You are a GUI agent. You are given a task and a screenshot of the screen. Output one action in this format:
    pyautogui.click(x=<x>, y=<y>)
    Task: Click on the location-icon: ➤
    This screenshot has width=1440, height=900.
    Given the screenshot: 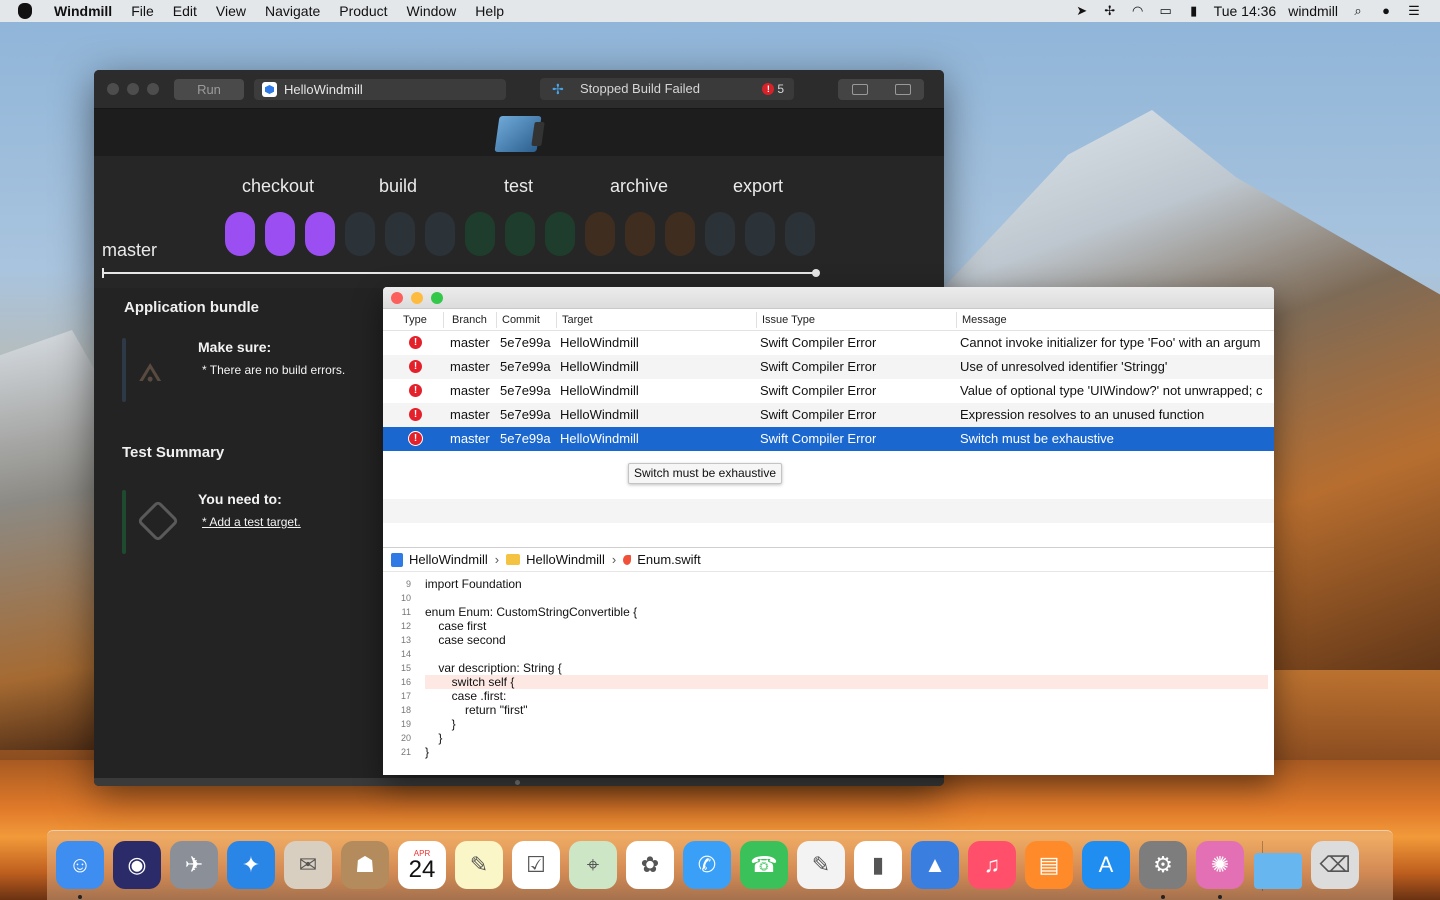 What is the action you would take?
    pyautogui.click(x=1082, y=11)
    